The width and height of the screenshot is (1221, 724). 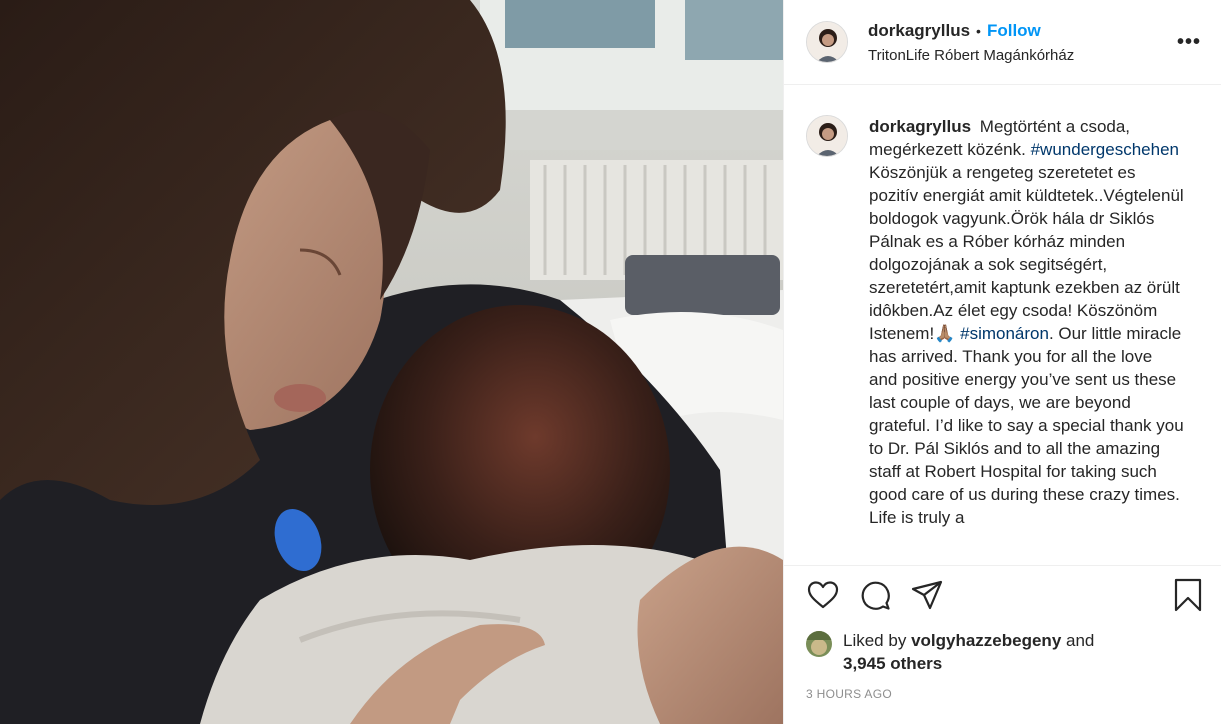 What do you see at coordinates (986, 640) in the screenshot?
I see `liker-username: volgyhazzebegeny` at bounding box center [986, 640].